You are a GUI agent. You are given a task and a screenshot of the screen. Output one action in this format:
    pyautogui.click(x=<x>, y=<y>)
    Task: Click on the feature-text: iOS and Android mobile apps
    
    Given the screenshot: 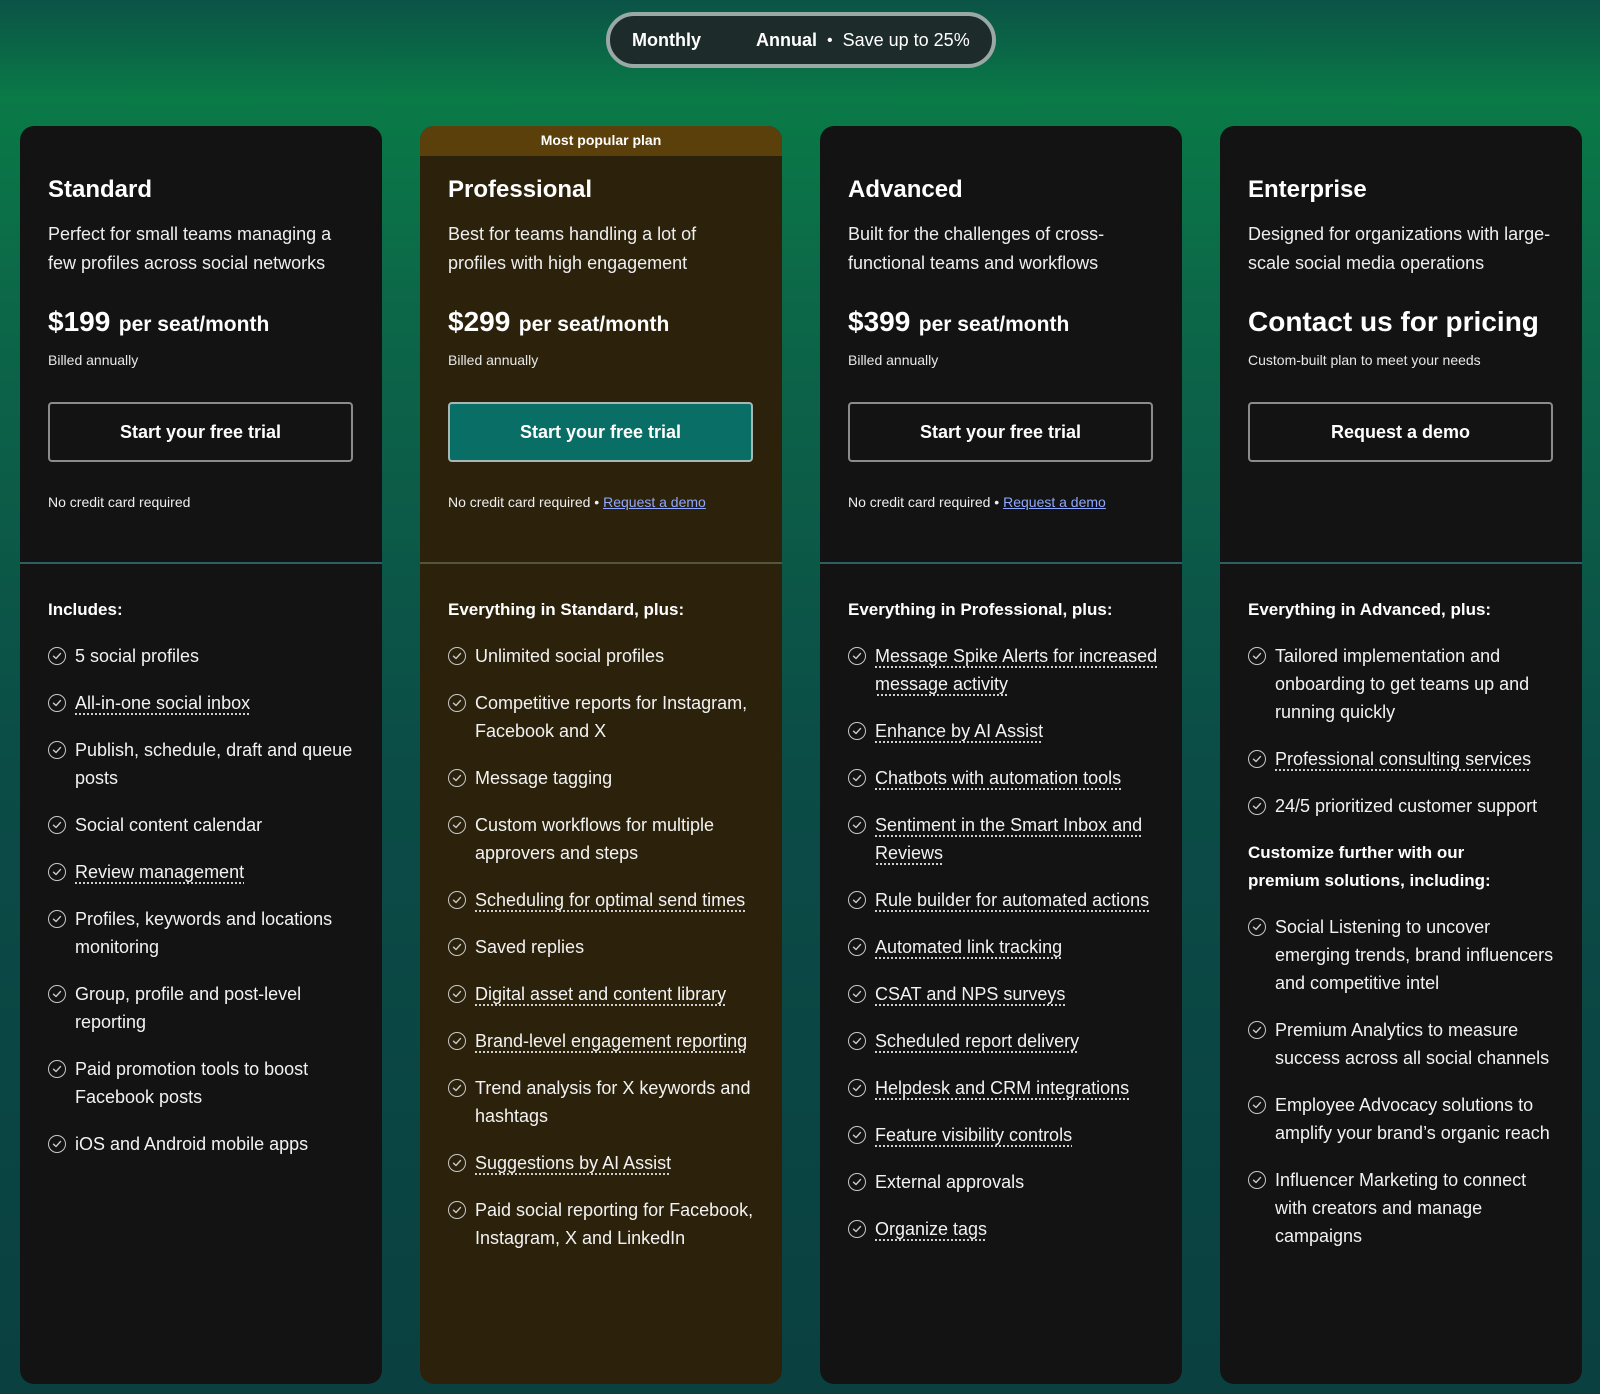 What is the action you would take?
    pyautogui.click(x=192, y=1144)
    